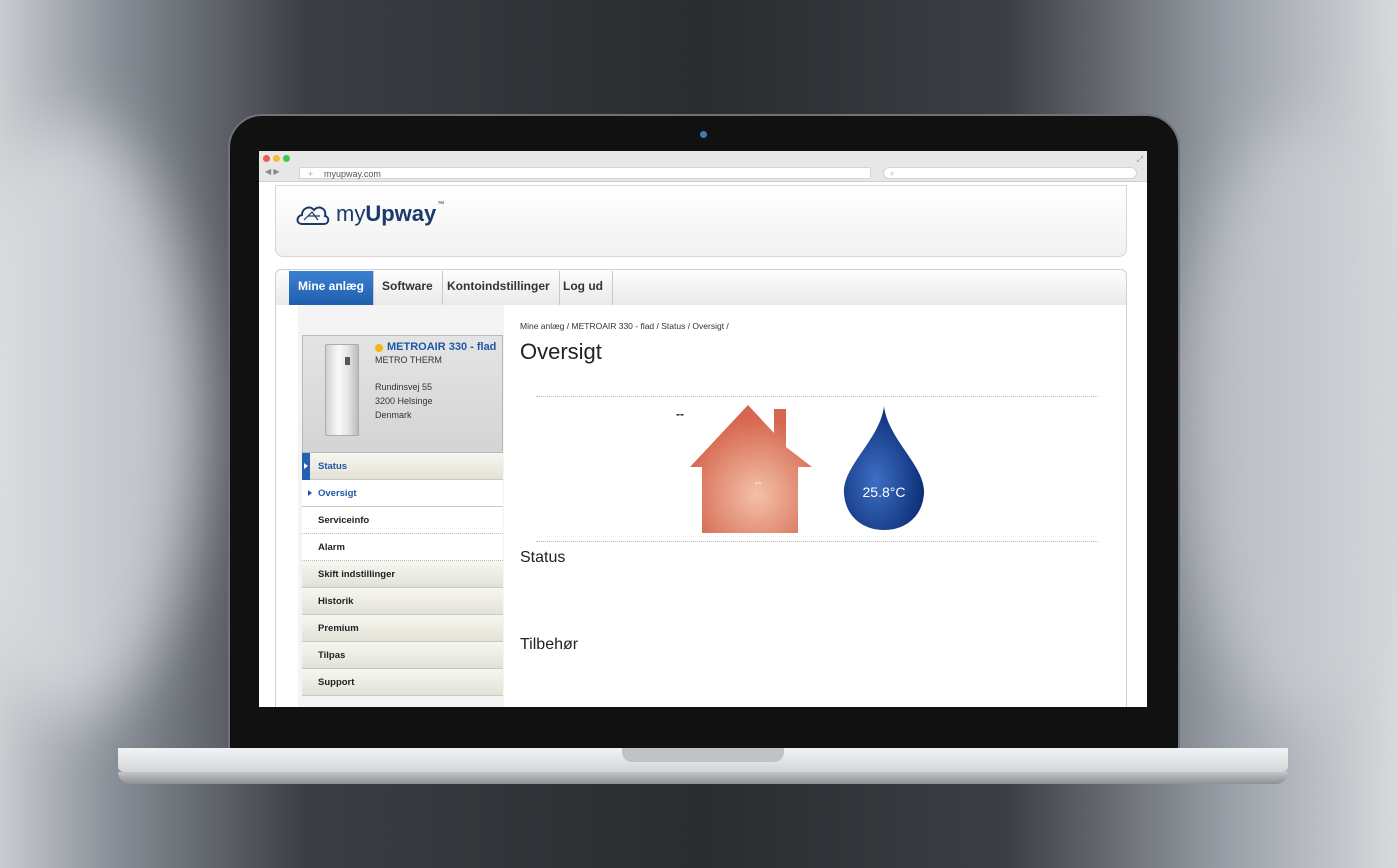 Image resolution: width=1397 pixels, height=868 pixels. What do you see at coordinates (561, 351) in the screenshot?
I see `page-title: Oversigt` at bounding box center [561, 351].